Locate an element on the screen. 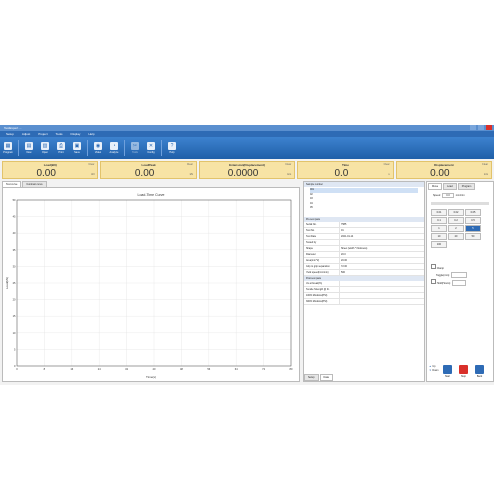 The height and width of the screenshot is (494, 494). new-button: ▤ New is located at coordinates (29, 148).